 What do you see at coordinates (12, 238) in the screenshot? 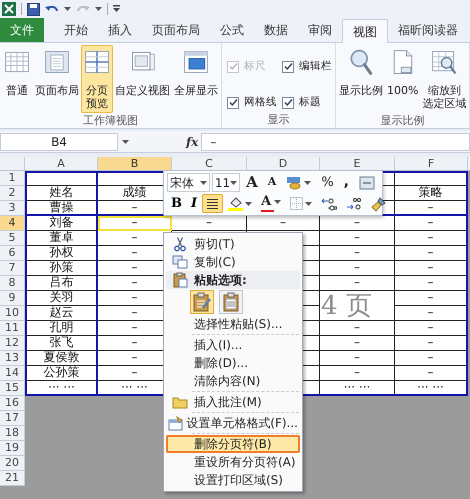
I see `row-header: 5` at bounding box center [12, 238].